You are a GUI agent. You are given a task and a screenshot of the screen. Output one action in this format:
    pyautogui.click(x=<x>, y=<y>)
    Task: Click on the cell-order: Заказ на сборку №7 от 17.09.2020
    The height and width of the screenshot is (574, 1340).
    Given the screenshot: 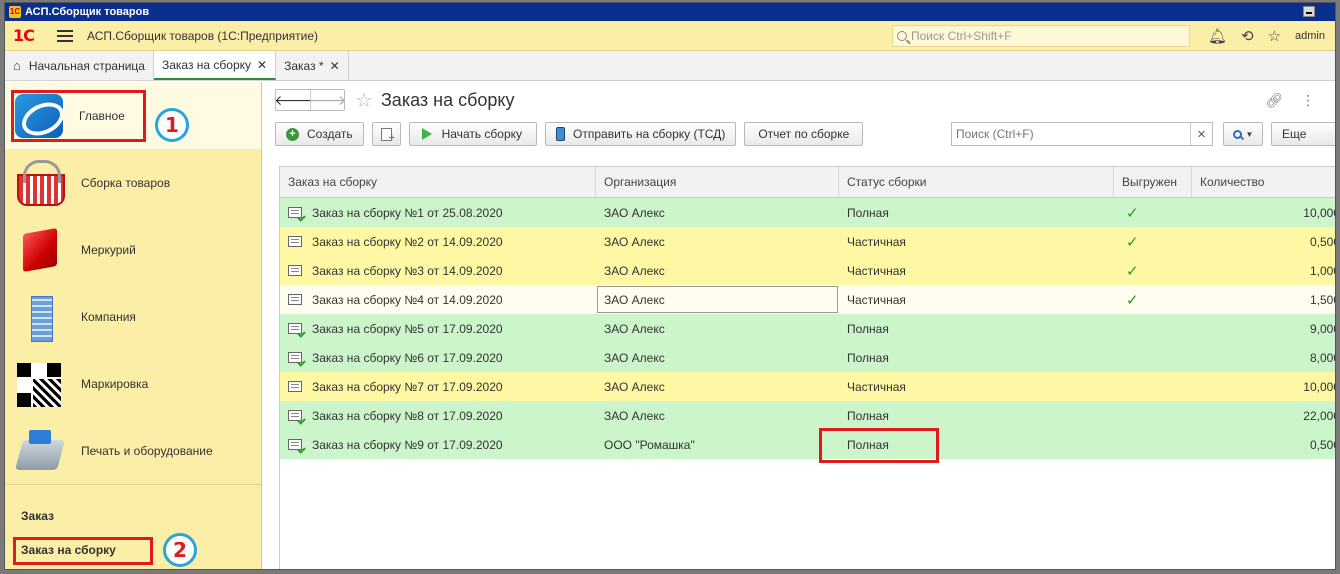 What is the action you would take?
    pyautogui.click(x=438, y=386)
    